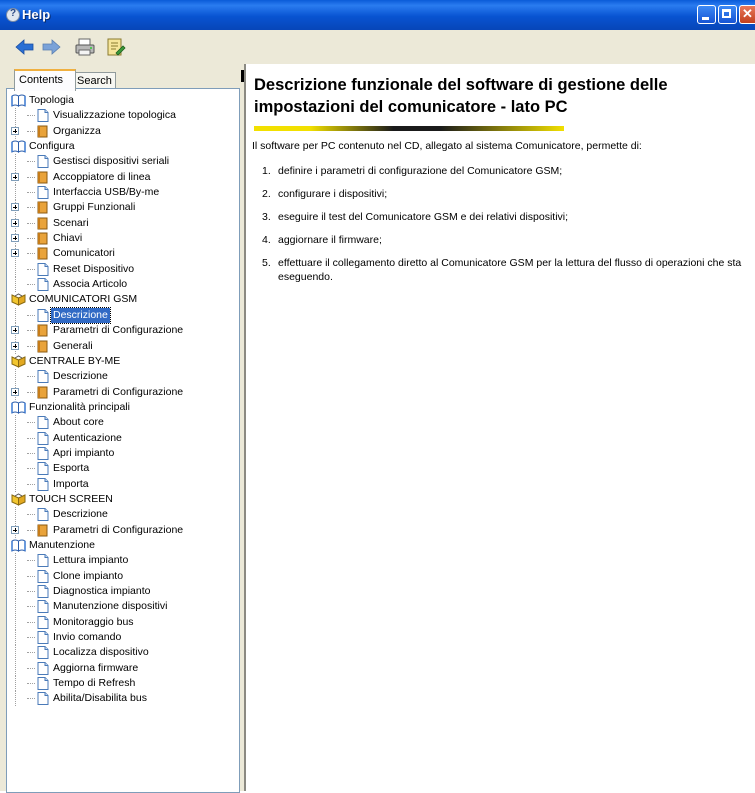  What do you see at coordinates (111, 161) in the screenshot?
I see `tree-item-label: Gestisci dispositivi seriali` at bounding box center [111, 161].